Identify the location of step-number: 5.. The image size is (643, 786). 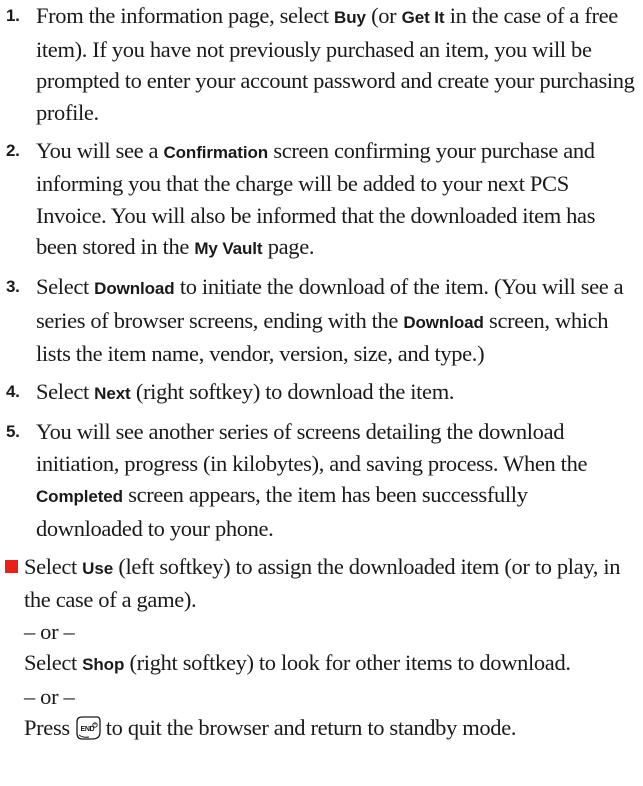
(13, 431).